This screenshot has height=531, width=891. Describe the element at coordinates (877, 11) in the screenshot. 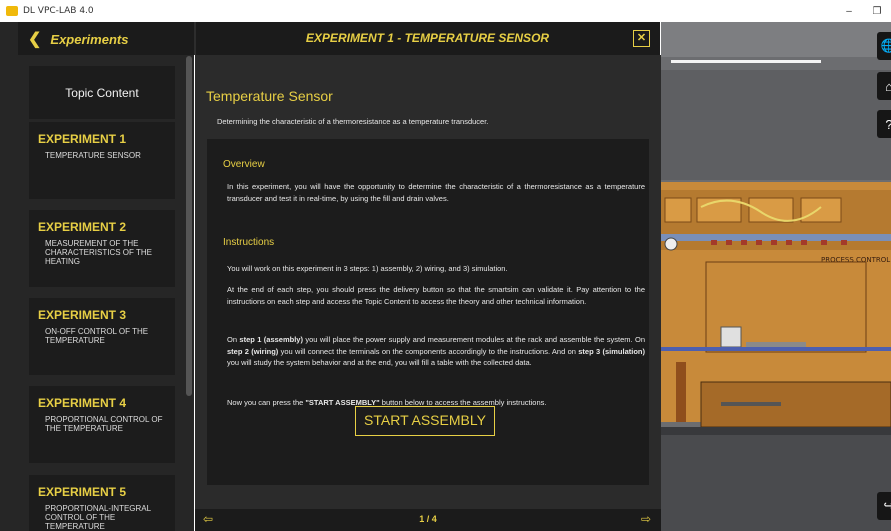

I see `restore-button: ❐` at that location.